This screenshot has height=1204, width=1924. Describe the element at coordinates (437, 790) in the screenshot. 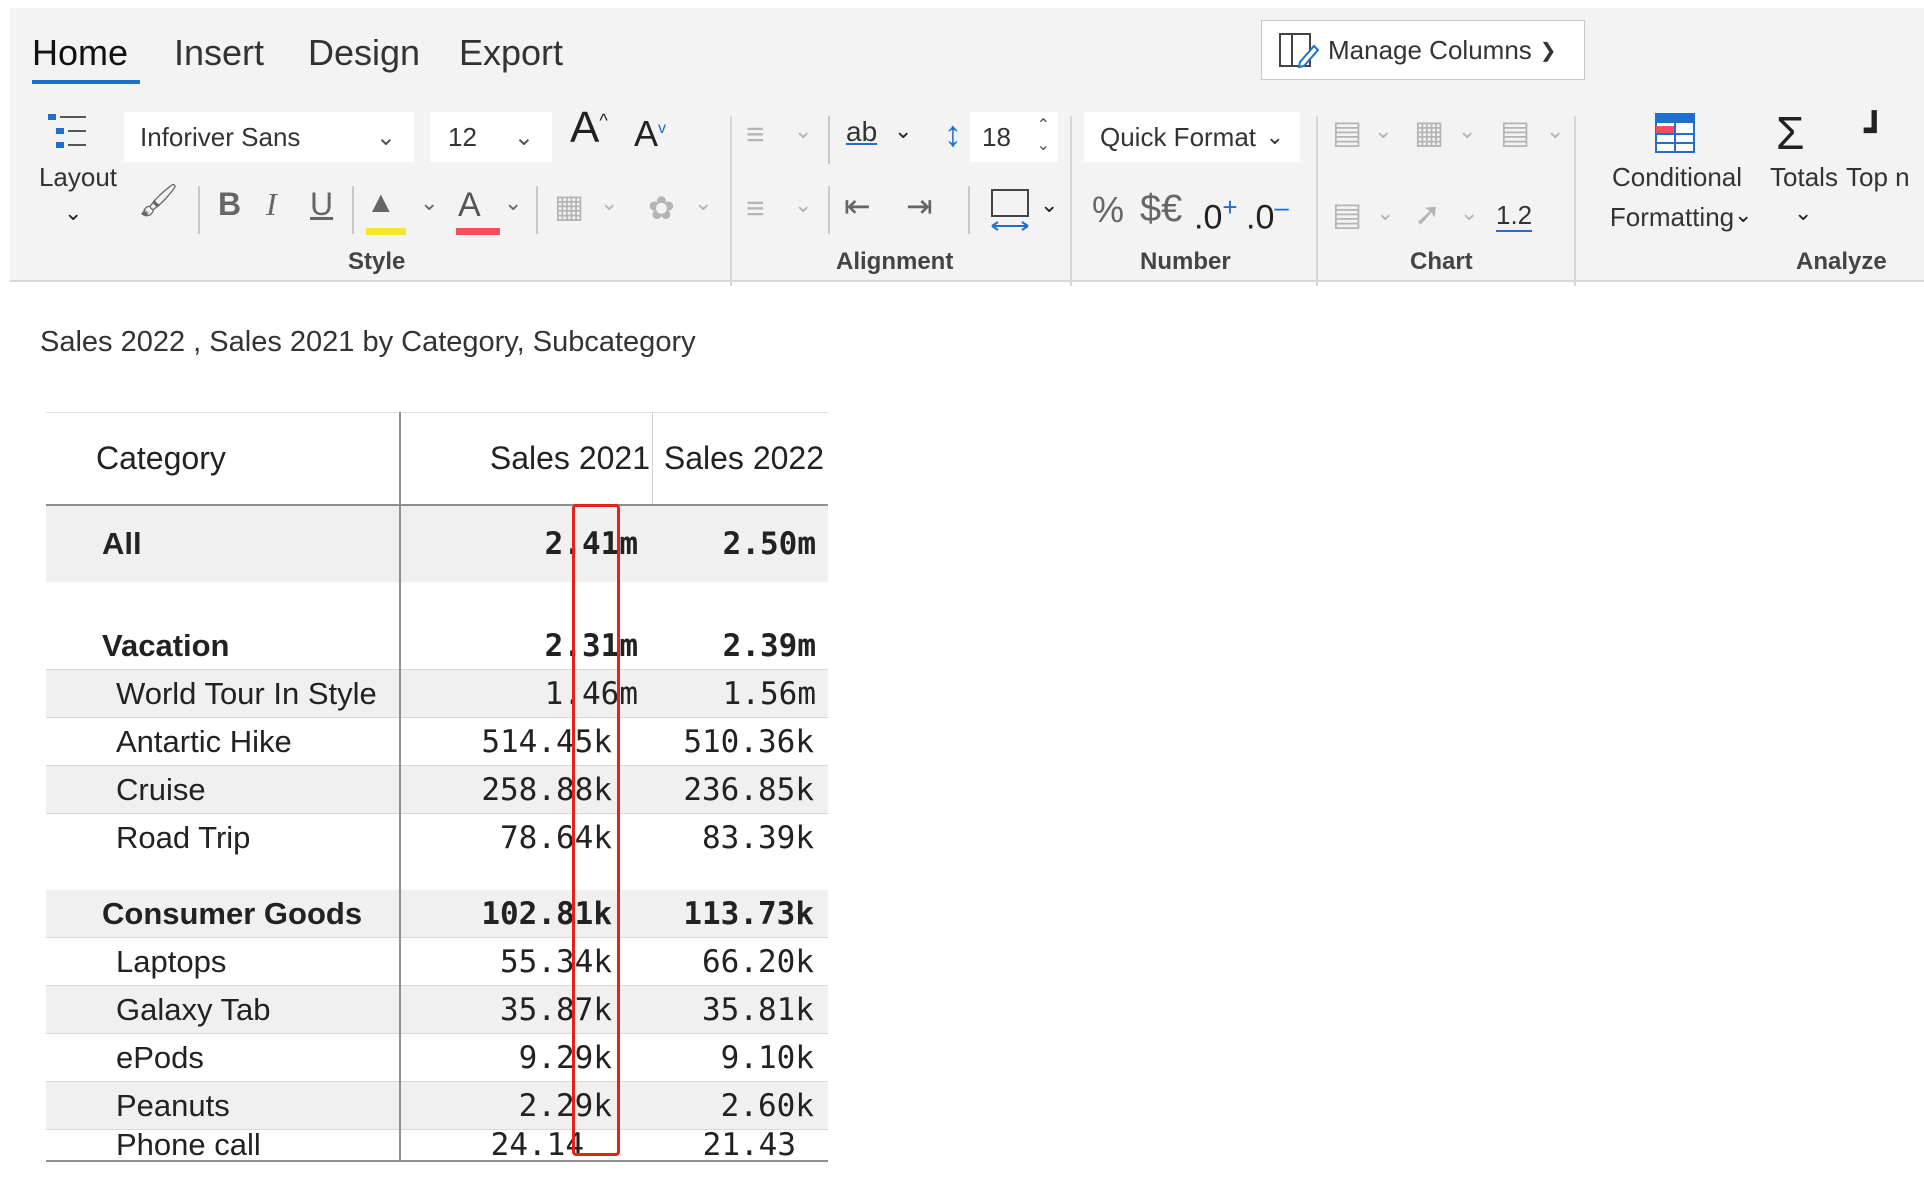

I see `table-row: Cruise 258.88k 236.85k` at that location.